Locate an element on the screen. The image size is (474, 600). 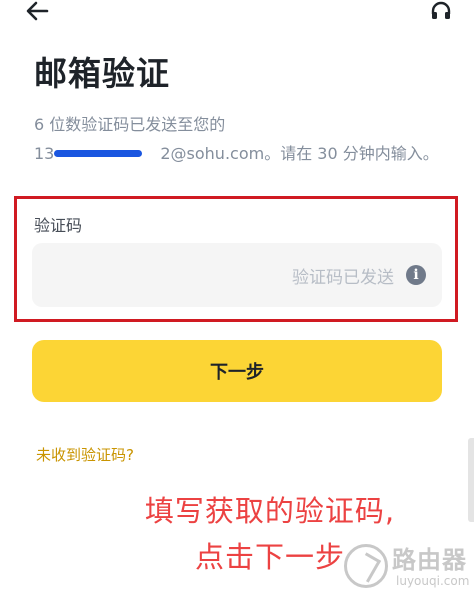
back-button is located at coordinates (37, 11).